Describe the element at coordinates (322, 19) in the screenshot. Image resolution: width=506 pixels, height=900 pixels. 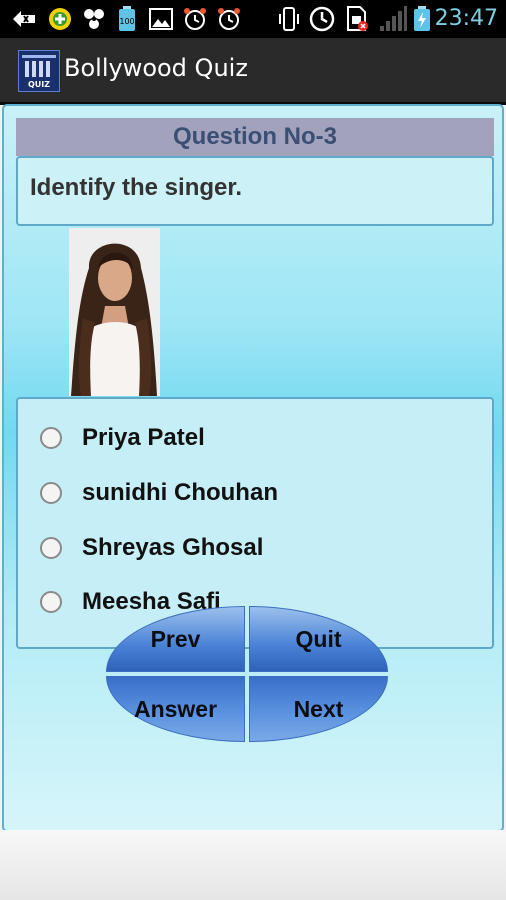
I see `clock-icon` at that location.